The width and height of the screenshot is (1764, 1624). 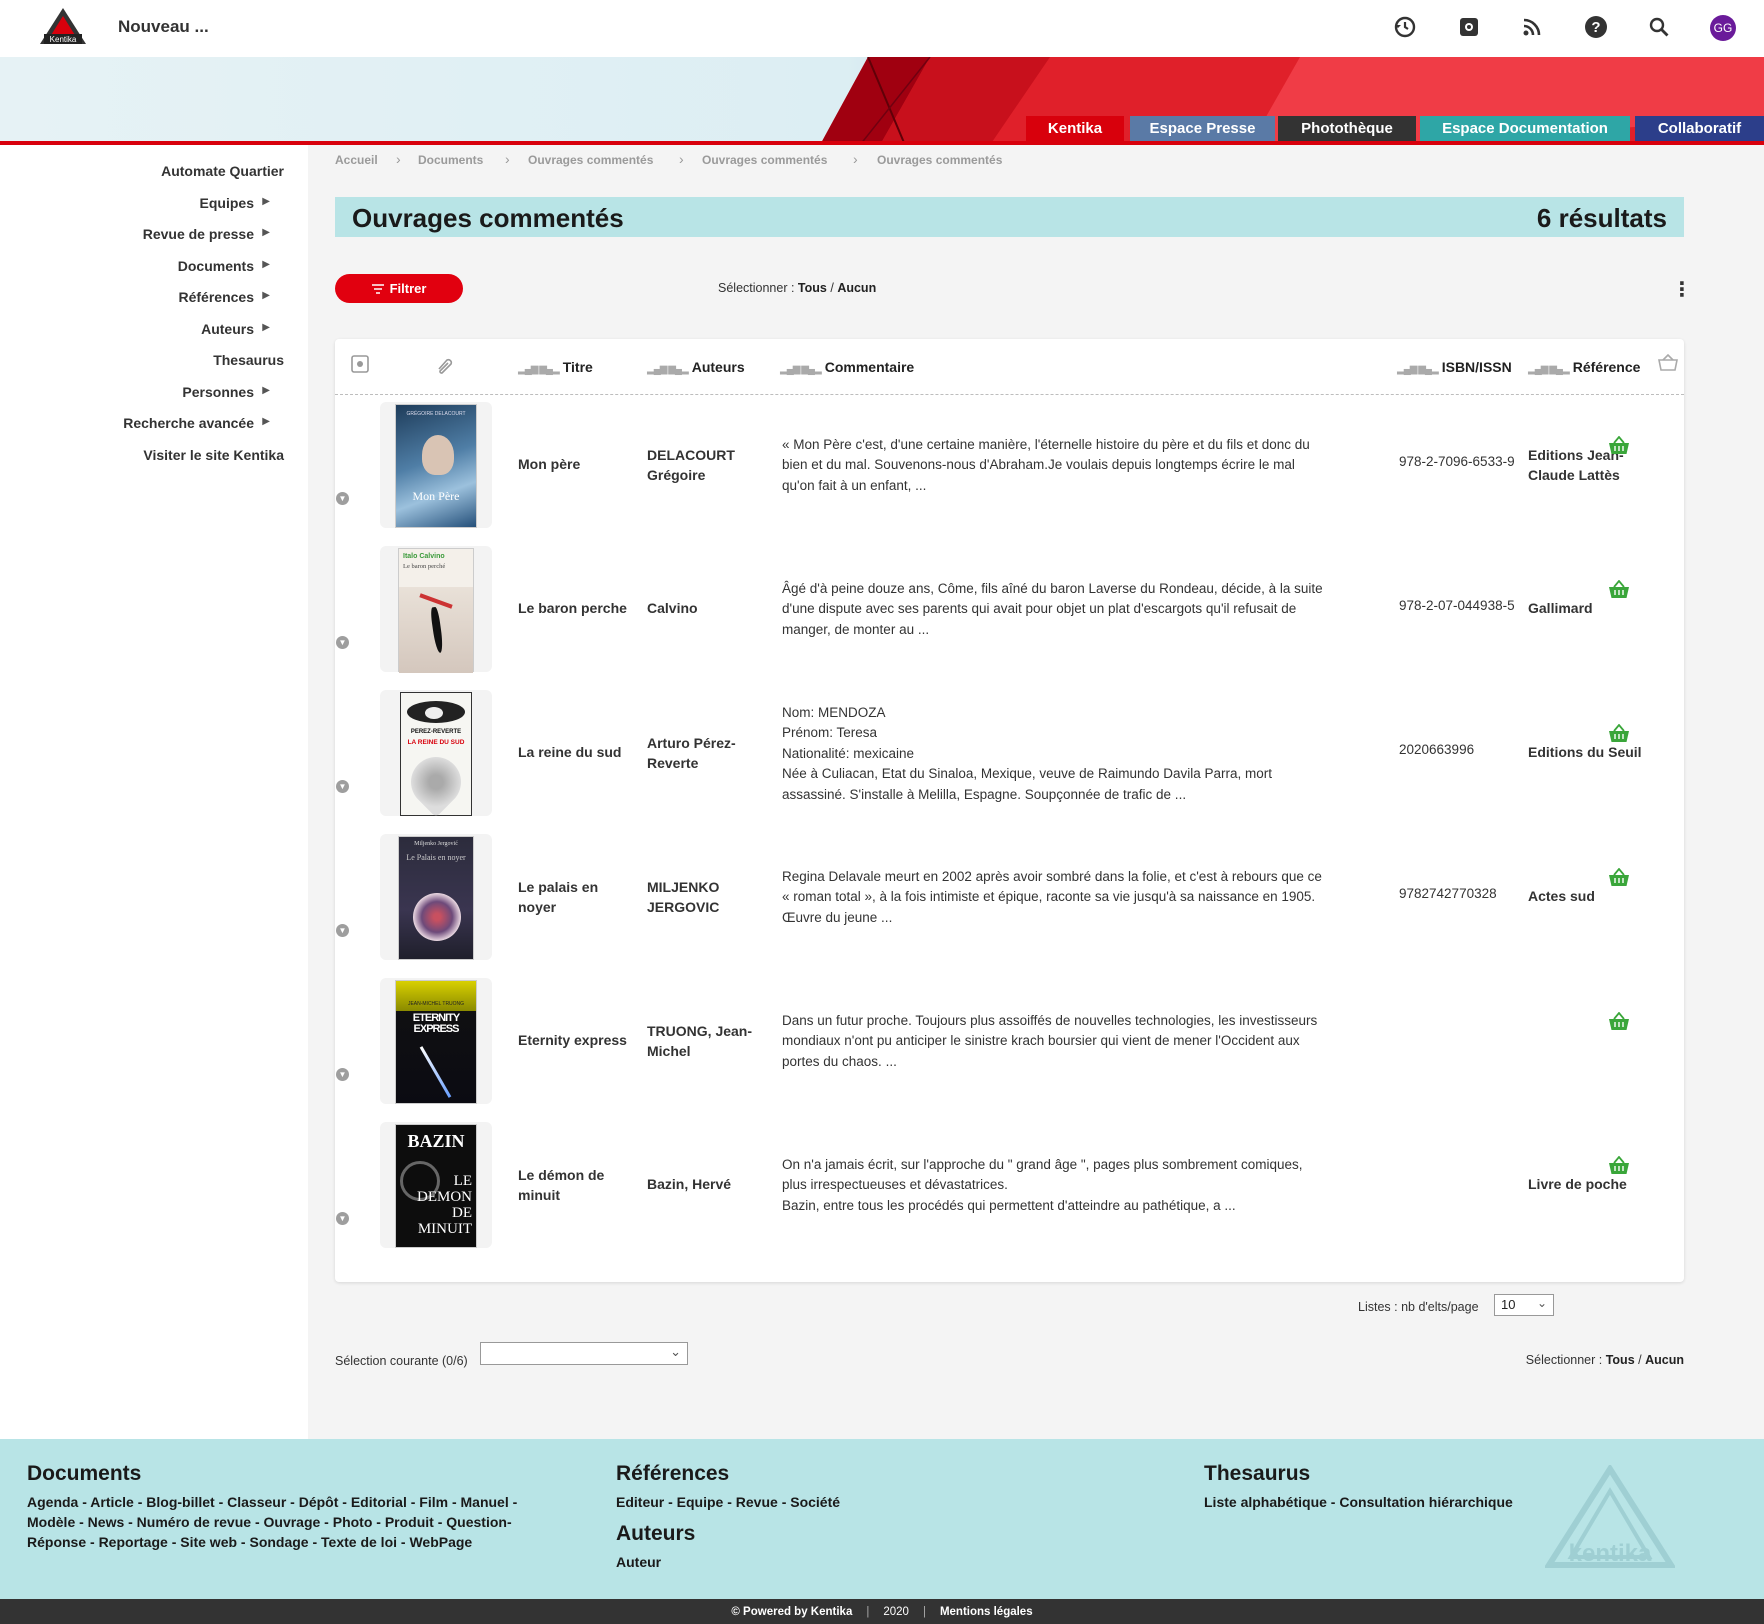 I want to click on footer-references-title: Références, so click(x=672, y=1474).